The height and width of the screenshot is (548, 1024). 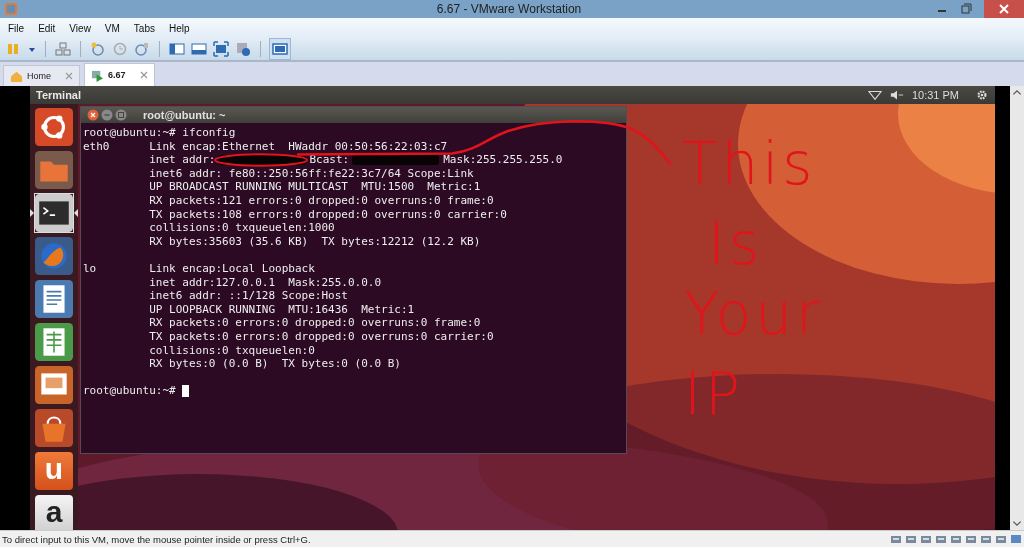 I want to click on handwritten-note: Your, so click(x=754, y=314).